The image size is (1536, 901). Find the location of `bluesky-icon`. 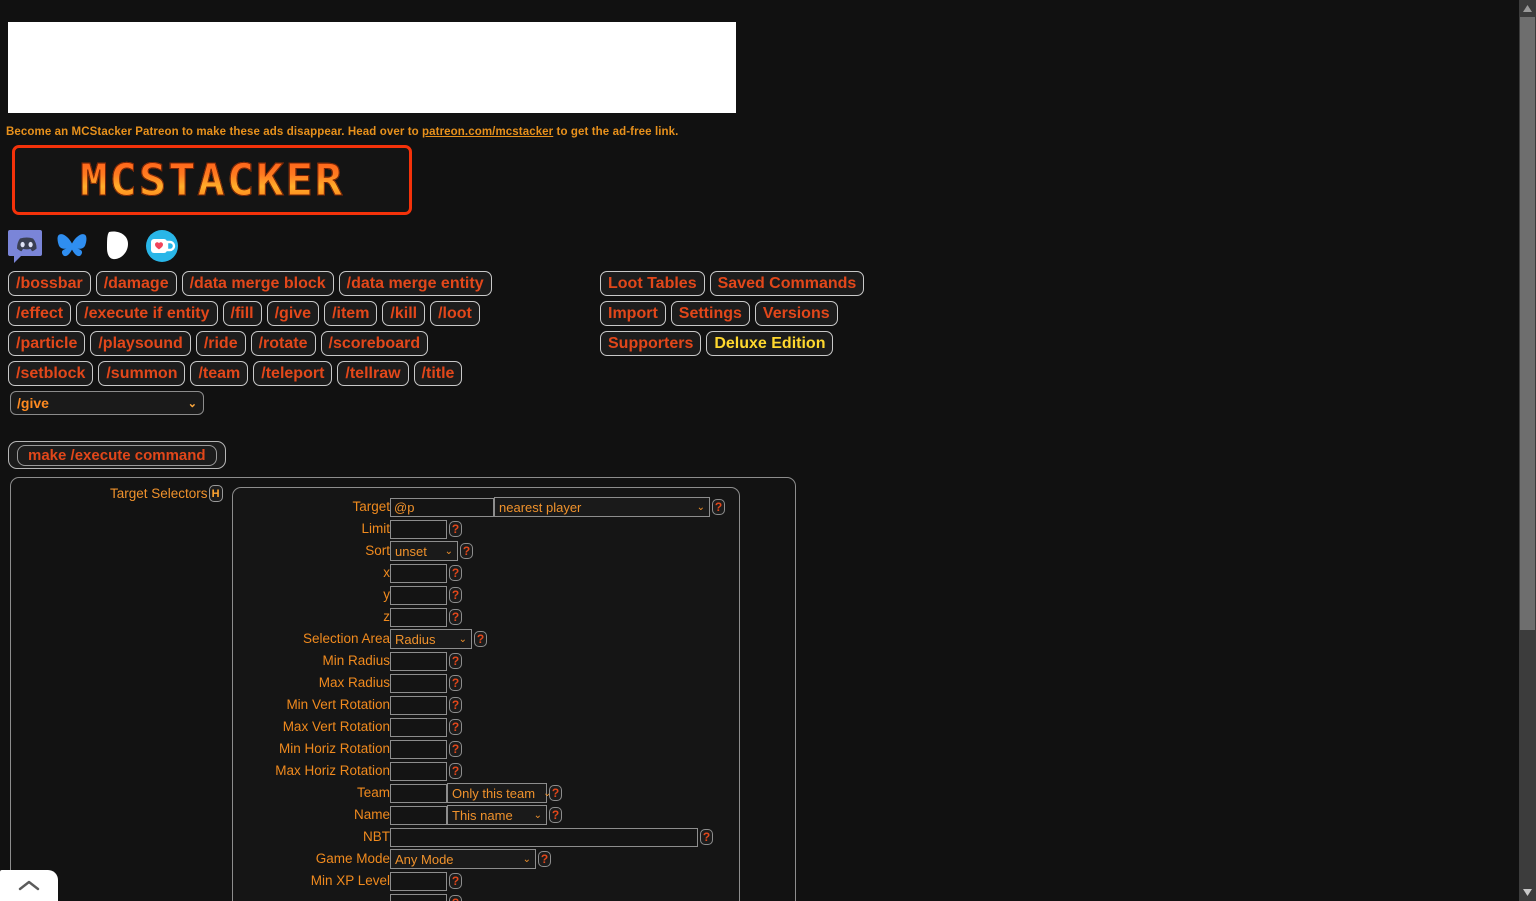

bluesky-icon is located at coordinates (72, 246).